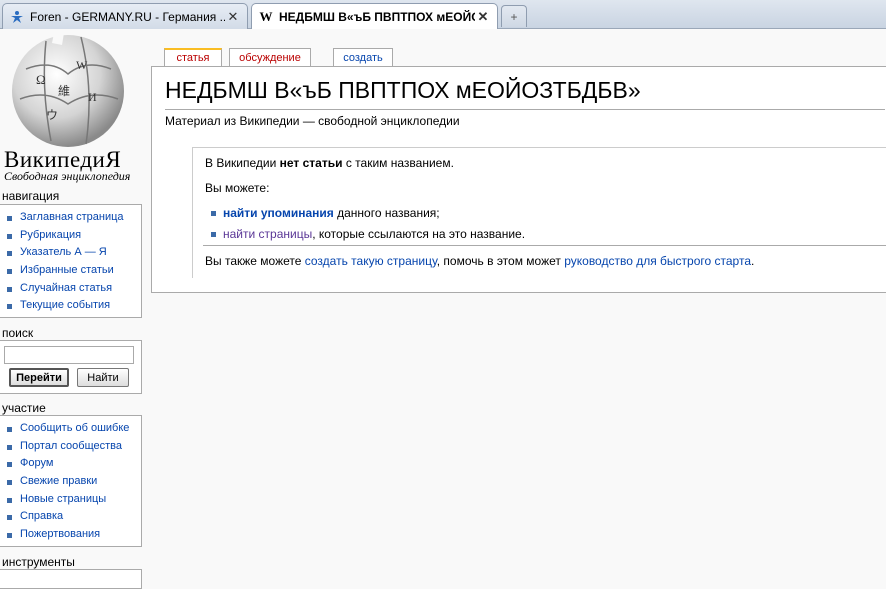  Describe the element at coordinates (403, 90) in the screenshot. I see `page-title: НЕДБМШ В«ъБ ПВПТПОХ мЕОЙОЗТБДБВ»` at that location.